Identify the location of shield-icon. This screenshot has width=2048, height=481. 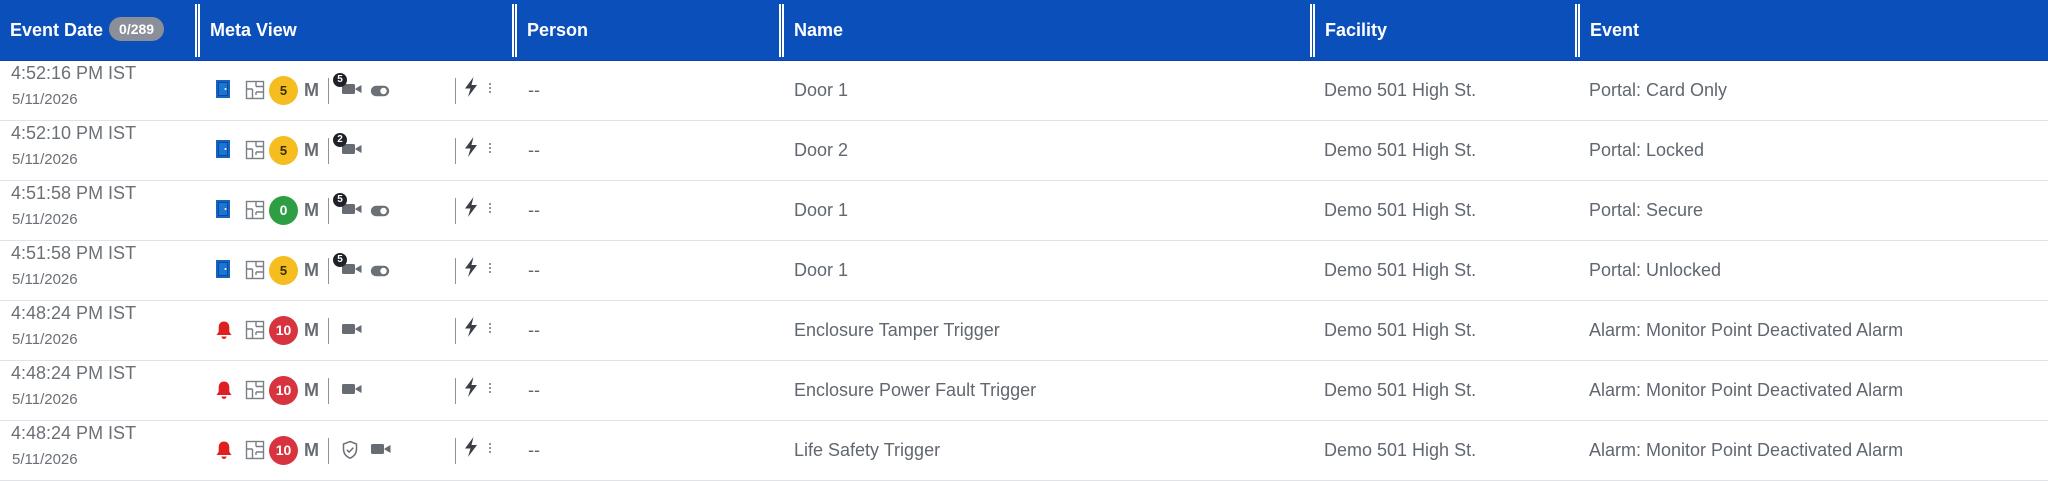
(350, 450).